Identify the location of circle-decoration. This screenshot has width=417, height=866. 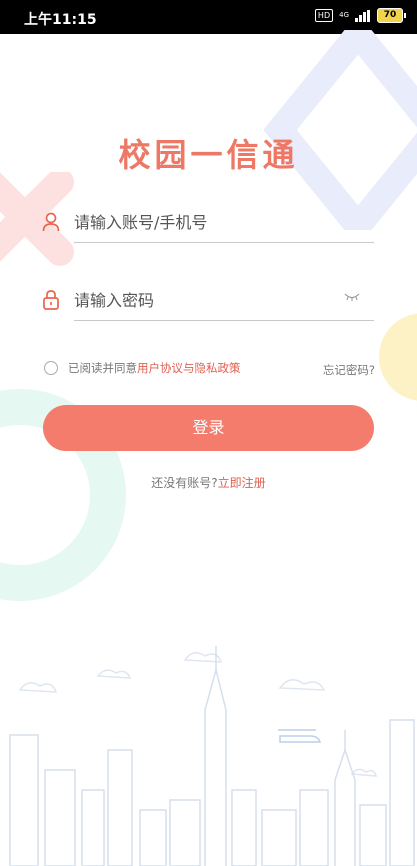
(398, 357).